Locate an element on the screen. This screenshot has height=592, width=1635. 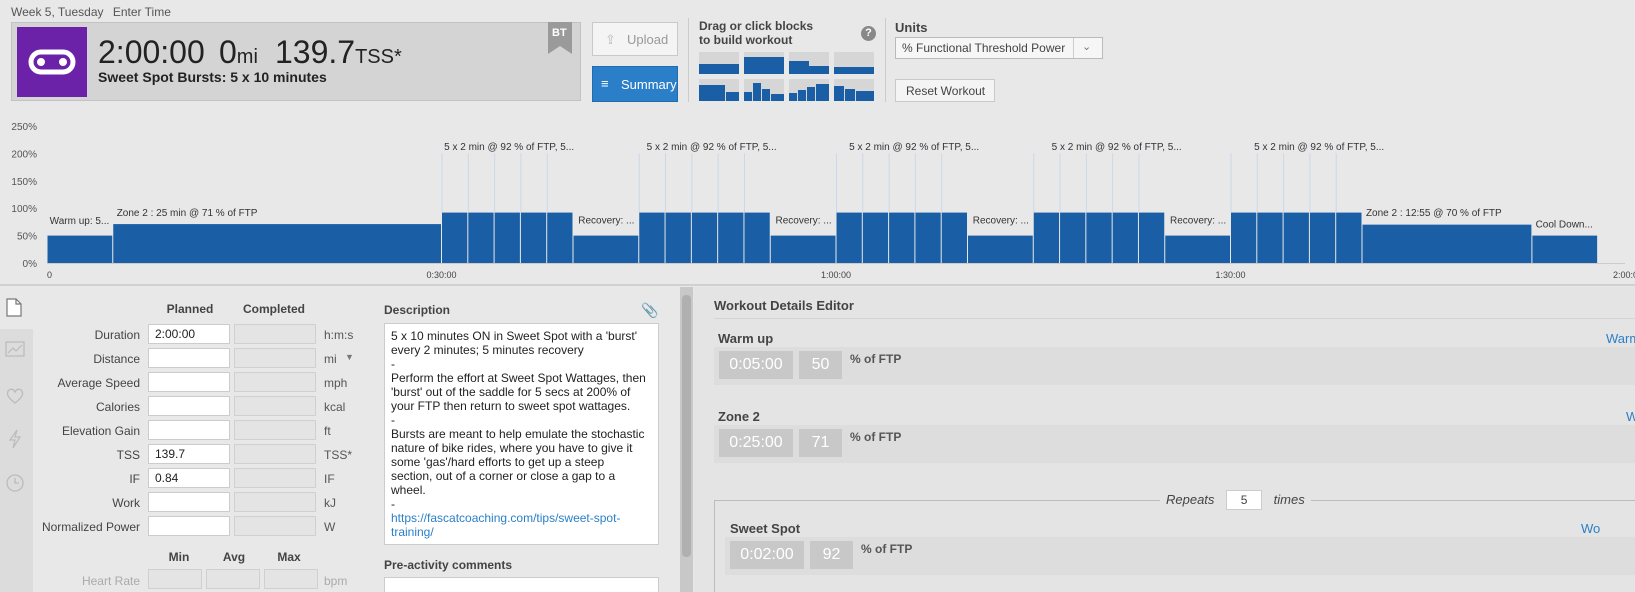
metric-planned-field: 0.84 is located at coordinates (189, 478).